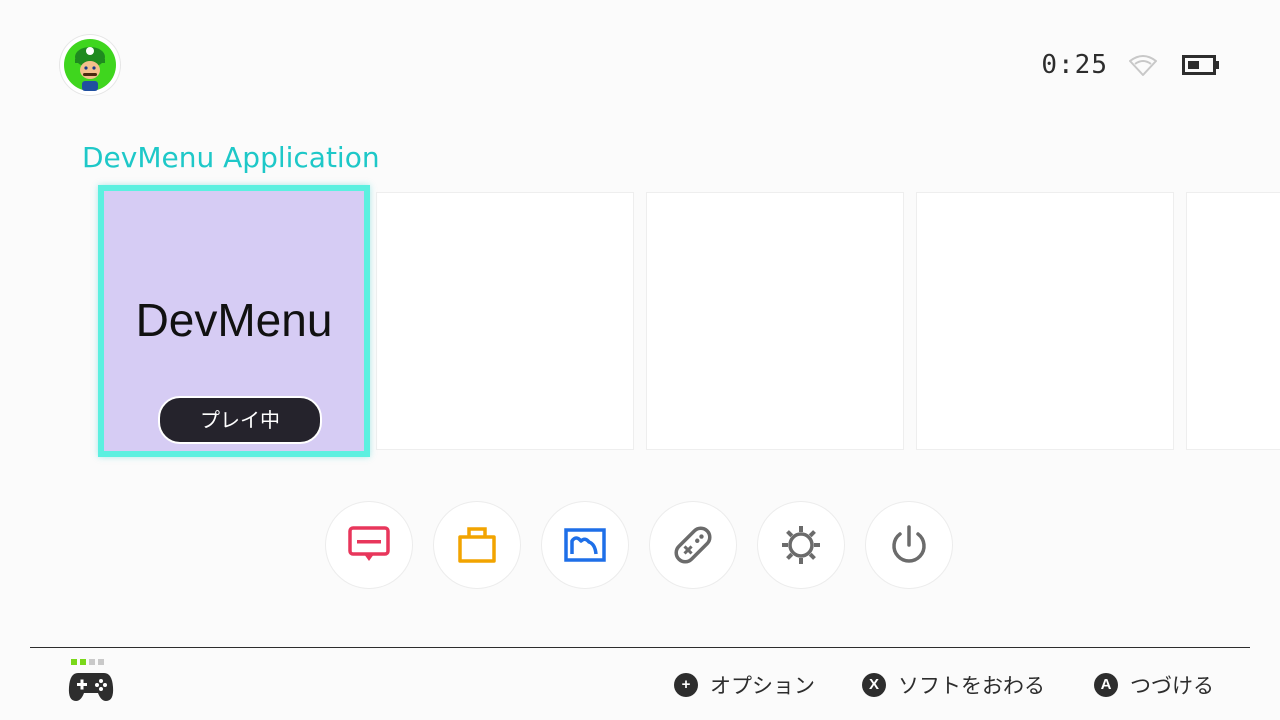 This screenshot has width=1280, height=720. What do you see at coordinates (1106, 685) in the screenshot?
I see `a-button-icon: A` at bounding box center [1106, 685].